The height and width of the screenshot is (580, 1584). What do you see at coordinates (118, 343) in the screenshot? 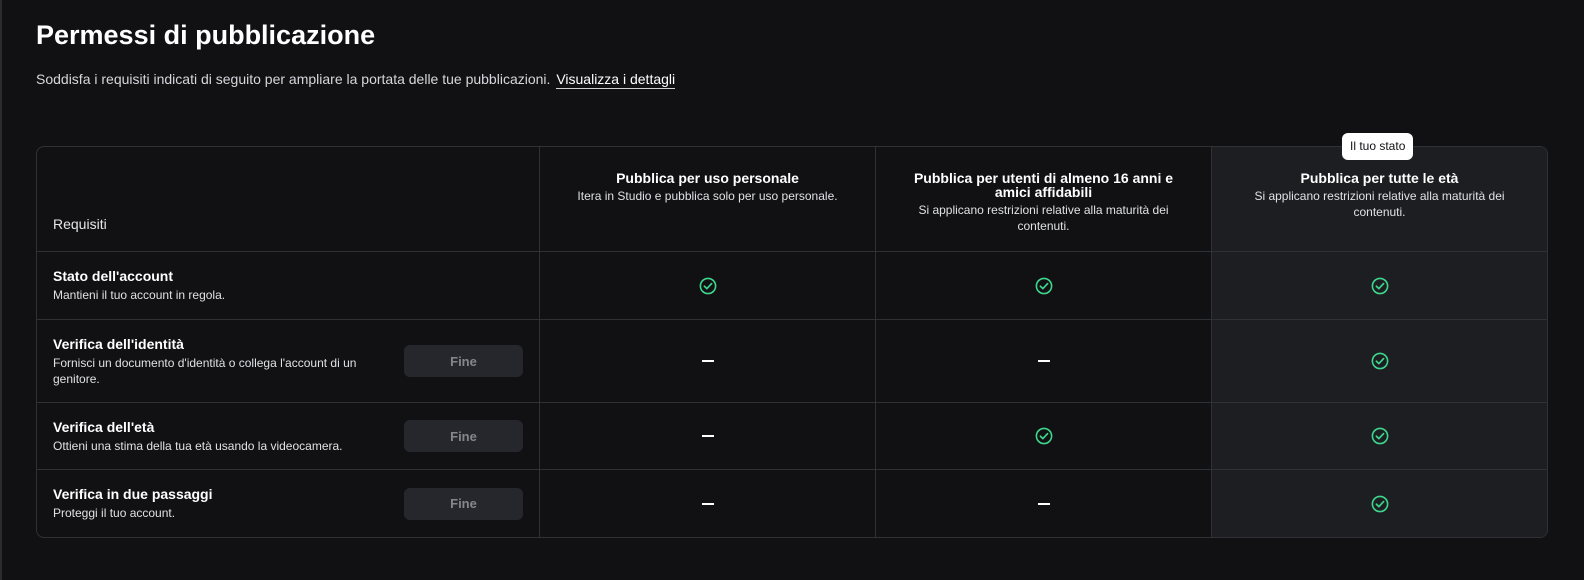
I see `requirement-title: Verifica dell'identità` at bounding box center [118, 343].